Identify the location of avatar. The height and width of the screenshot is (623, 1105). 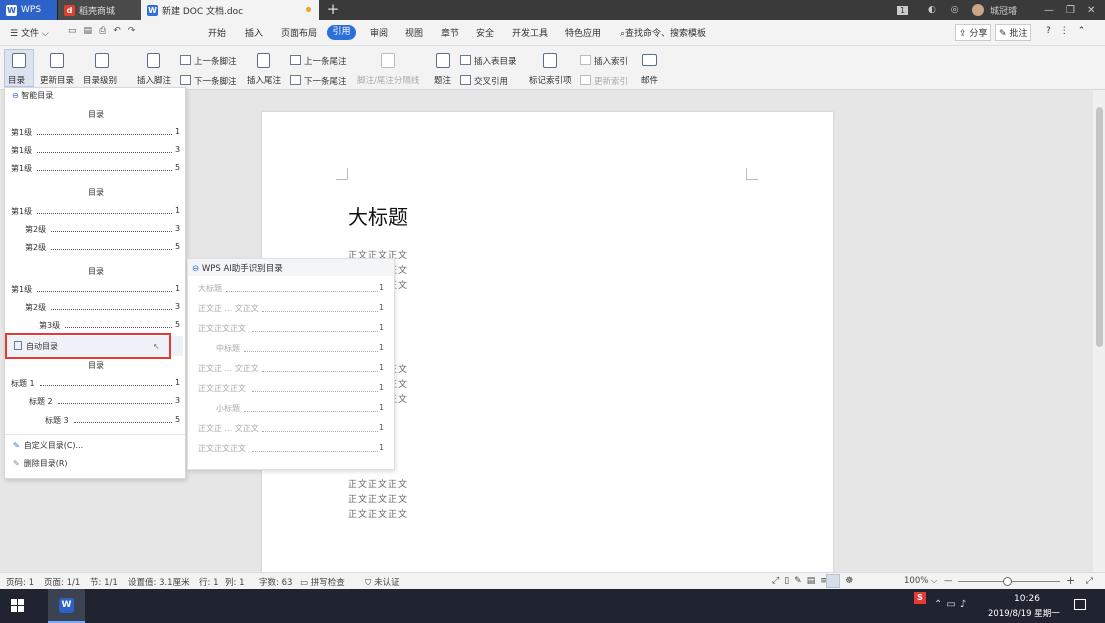
(978, 10).